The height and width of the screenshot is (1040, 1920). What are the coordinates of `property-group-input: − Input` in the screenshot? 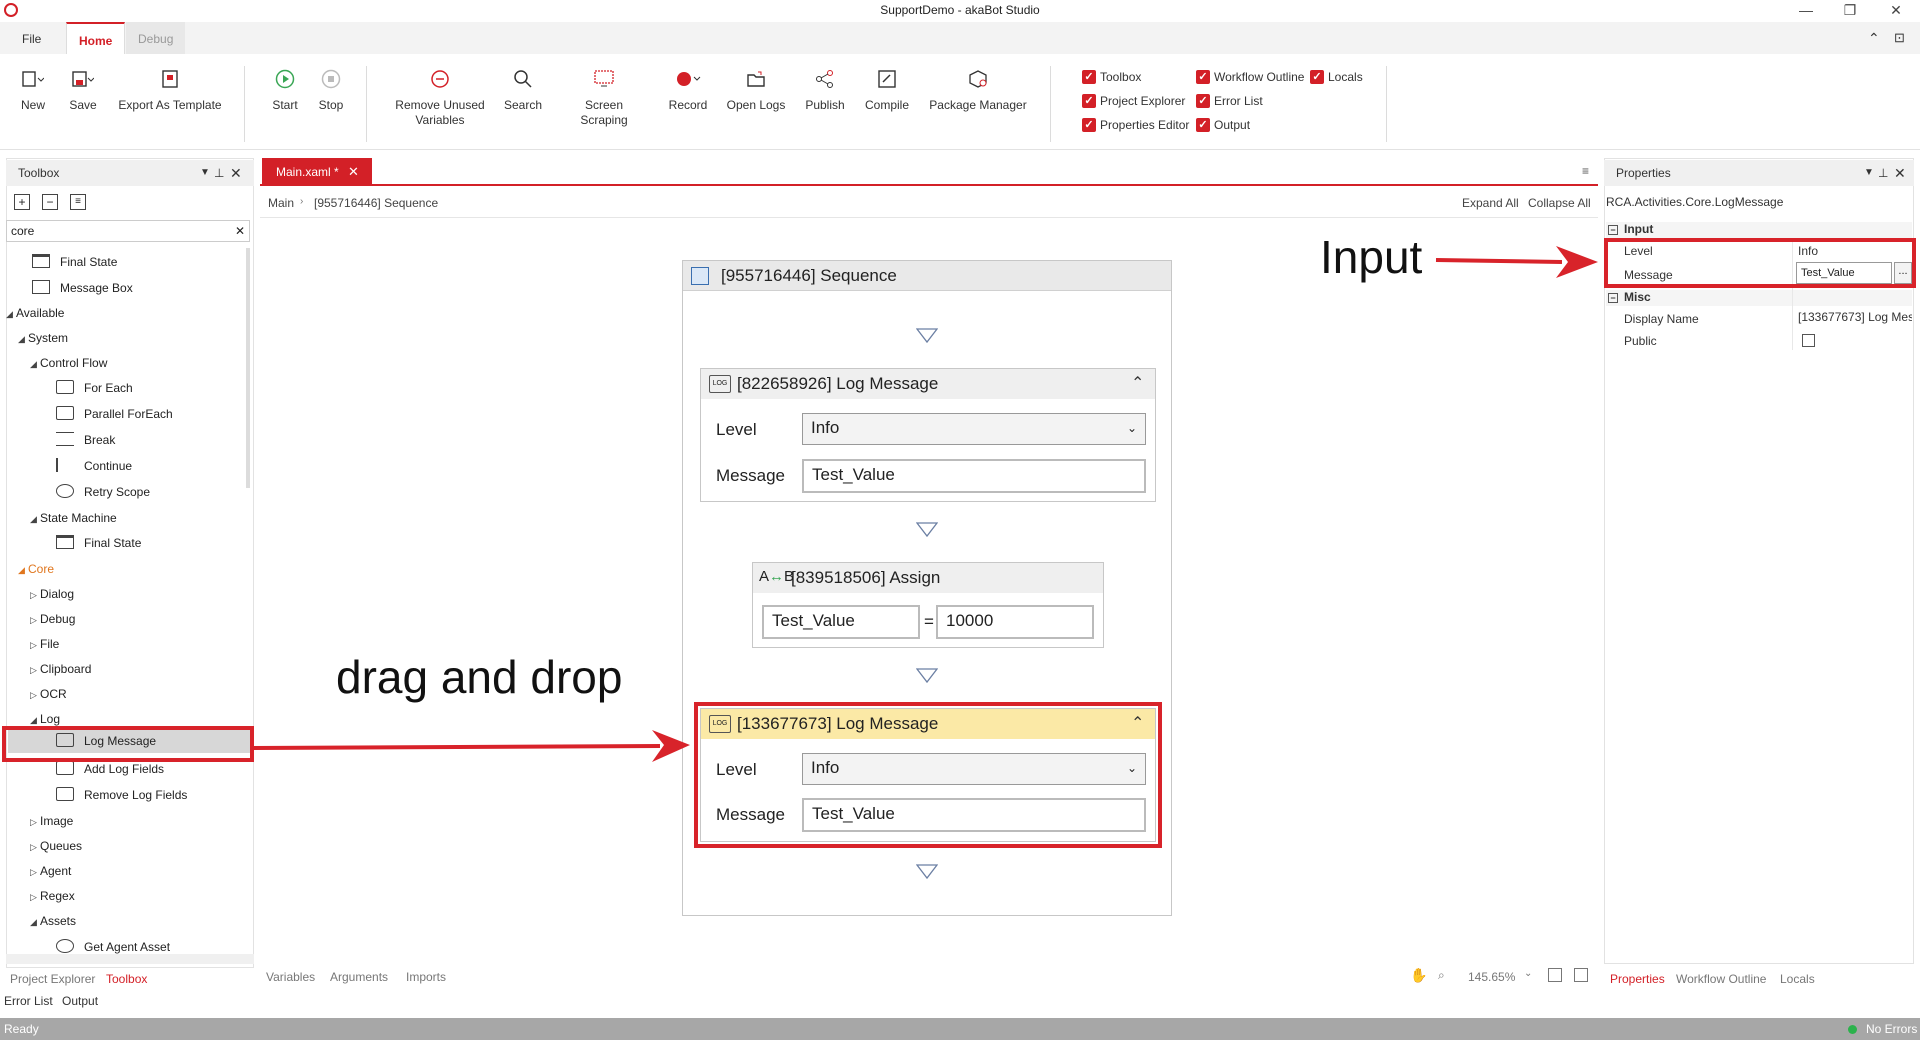 It's located at (1759, 230).